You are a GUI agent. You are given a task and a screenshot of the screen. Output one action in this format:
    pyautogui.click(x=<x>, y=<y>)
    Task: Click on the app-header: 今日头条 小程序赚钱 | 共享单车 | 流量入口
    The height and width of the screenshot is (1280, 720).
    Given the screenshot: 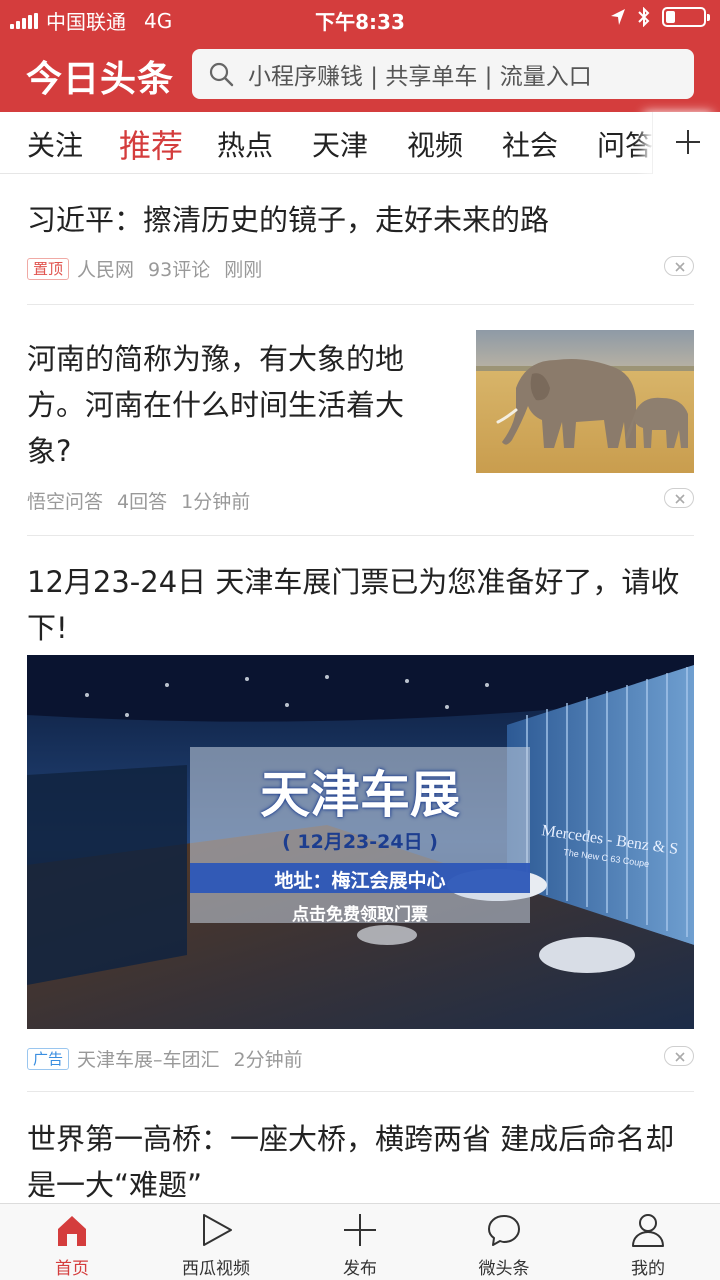 What is the action you would take?
    pyautogui.click(x=360, y=75)
    